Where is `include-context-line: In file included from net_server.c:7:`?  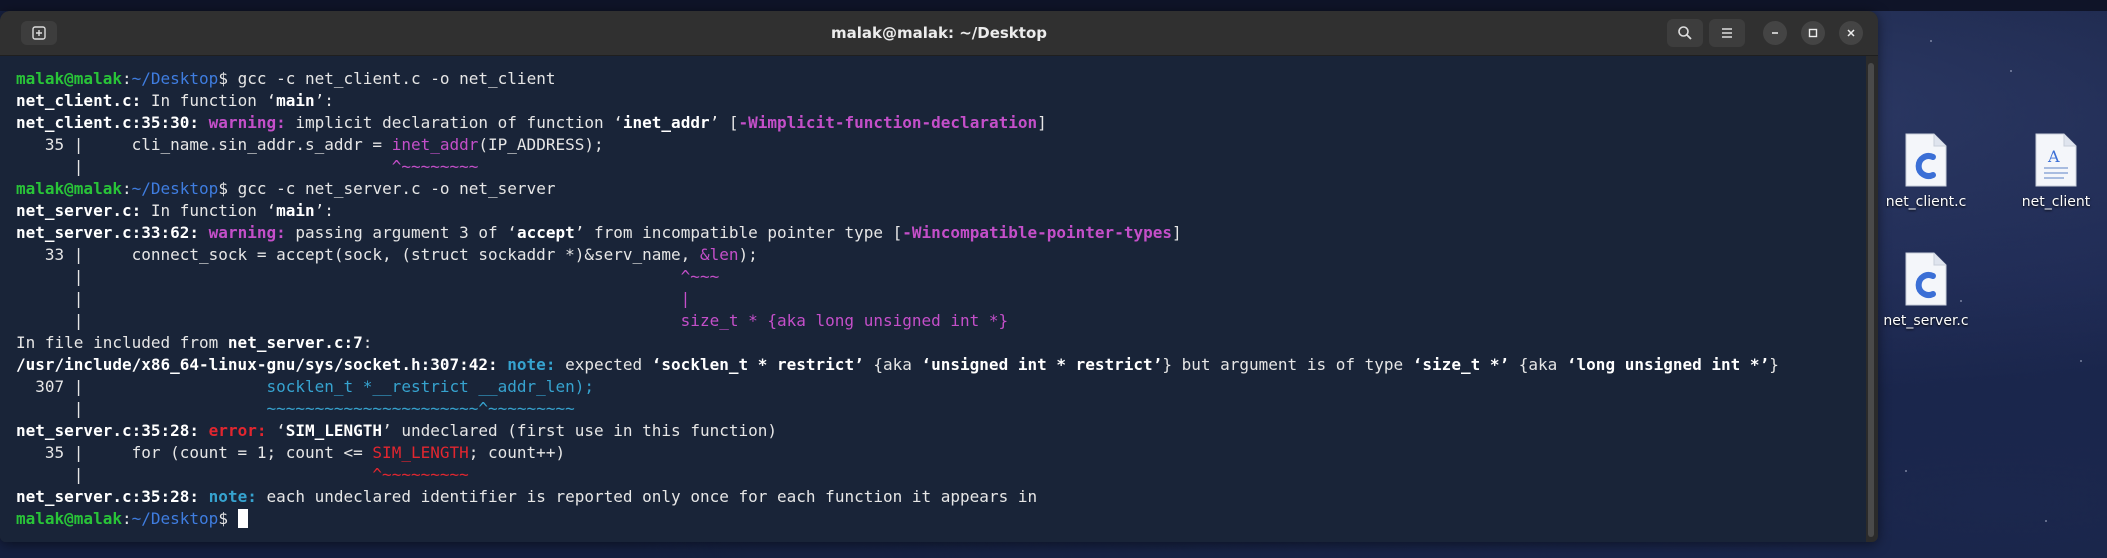 include-context-line: In file included from net_server.c:7: is located at coordinates (194, 342).